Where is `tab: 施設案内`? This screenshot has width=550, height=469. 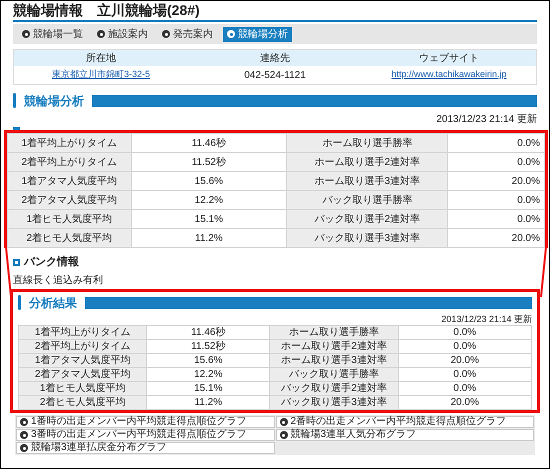
tab: 施設案内 is located at coordinates (122, 34).